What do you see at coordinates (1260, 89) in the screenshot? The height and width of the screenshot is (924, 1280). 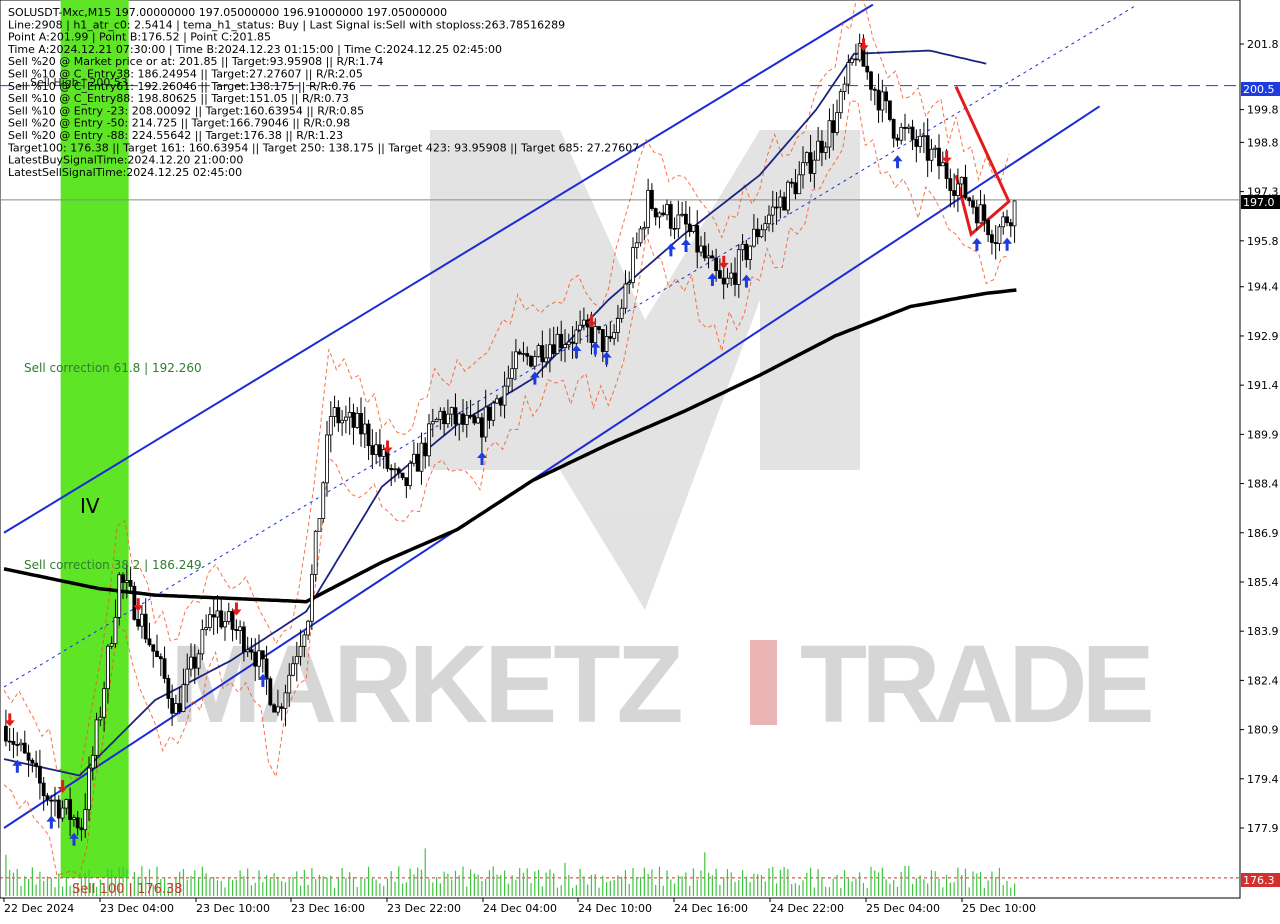 I see `price-tag-high: 200.5` at bounding box center [1260, 89].